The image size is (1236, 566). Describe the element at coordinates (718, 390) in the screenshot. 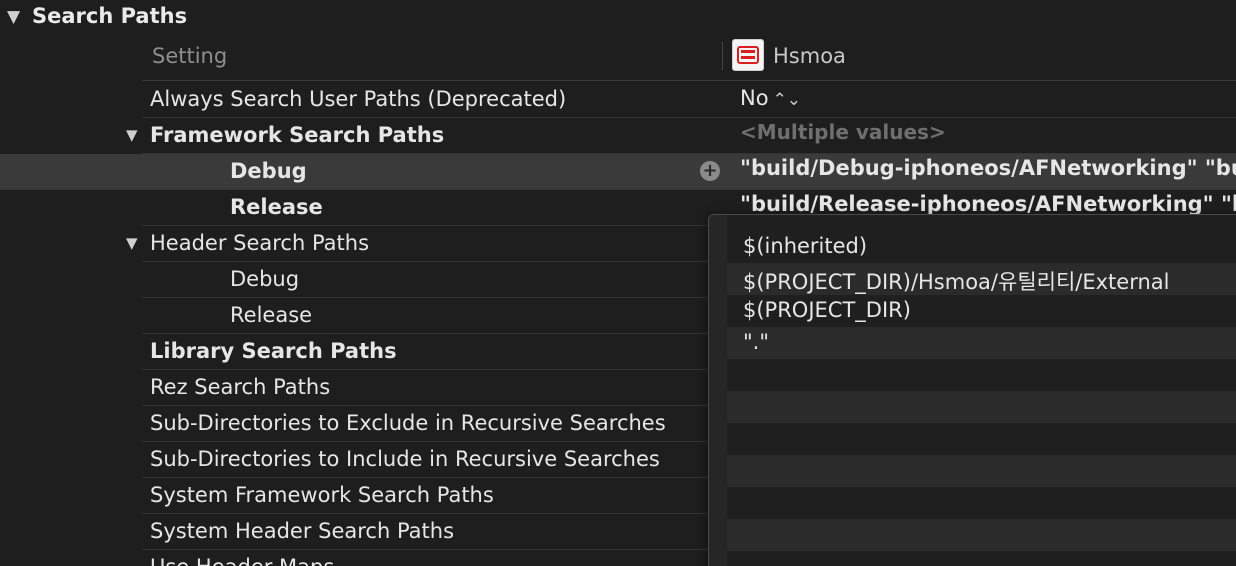

I see `popover-gutter` at that location.